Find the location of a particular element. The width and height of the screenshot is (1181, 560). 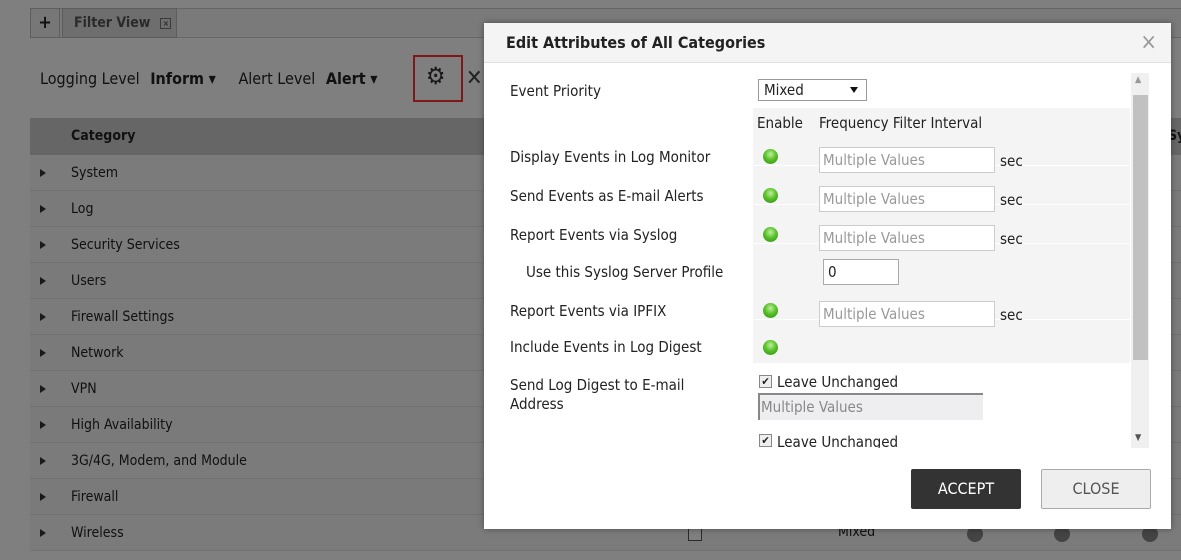

dialog-title: Edit Attributes of All Categories is located at coordinates (827, 43).